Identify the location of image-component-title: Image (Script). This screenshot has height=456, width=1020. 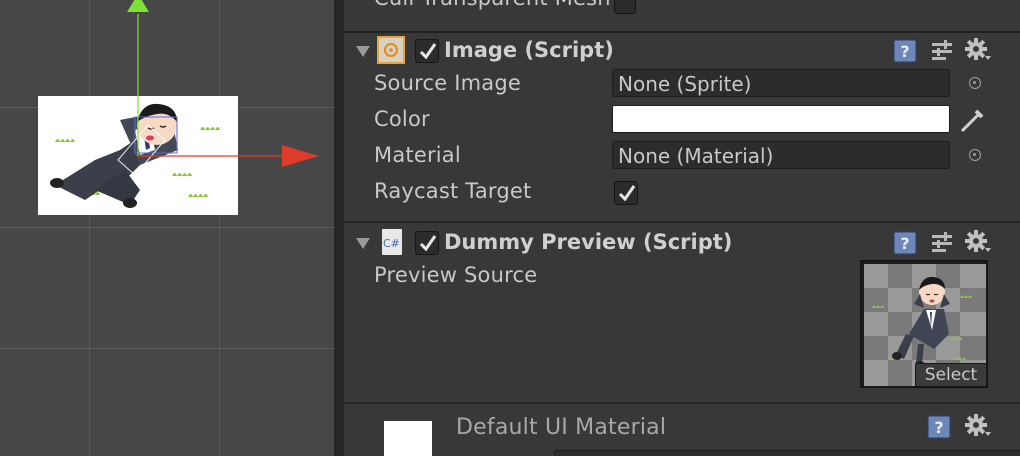
(529, 50).